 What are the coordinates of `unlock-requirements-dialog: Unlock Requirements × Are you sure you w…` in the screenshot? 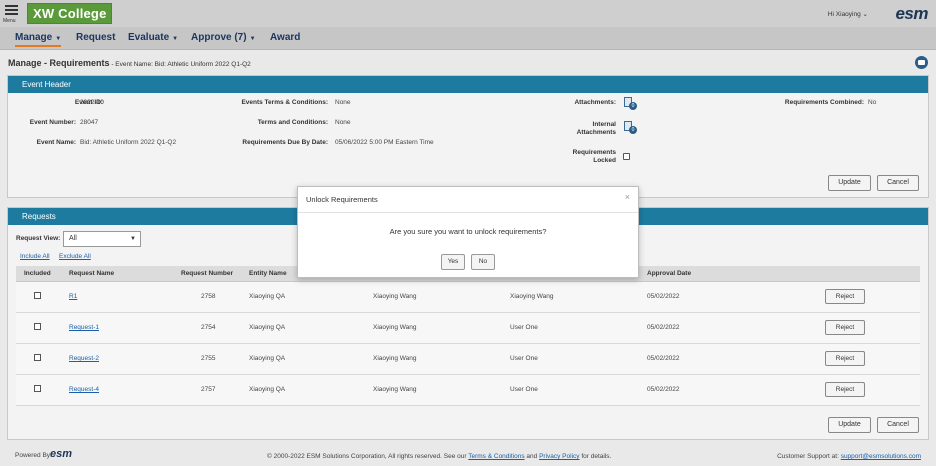 It's located at (468, 232).